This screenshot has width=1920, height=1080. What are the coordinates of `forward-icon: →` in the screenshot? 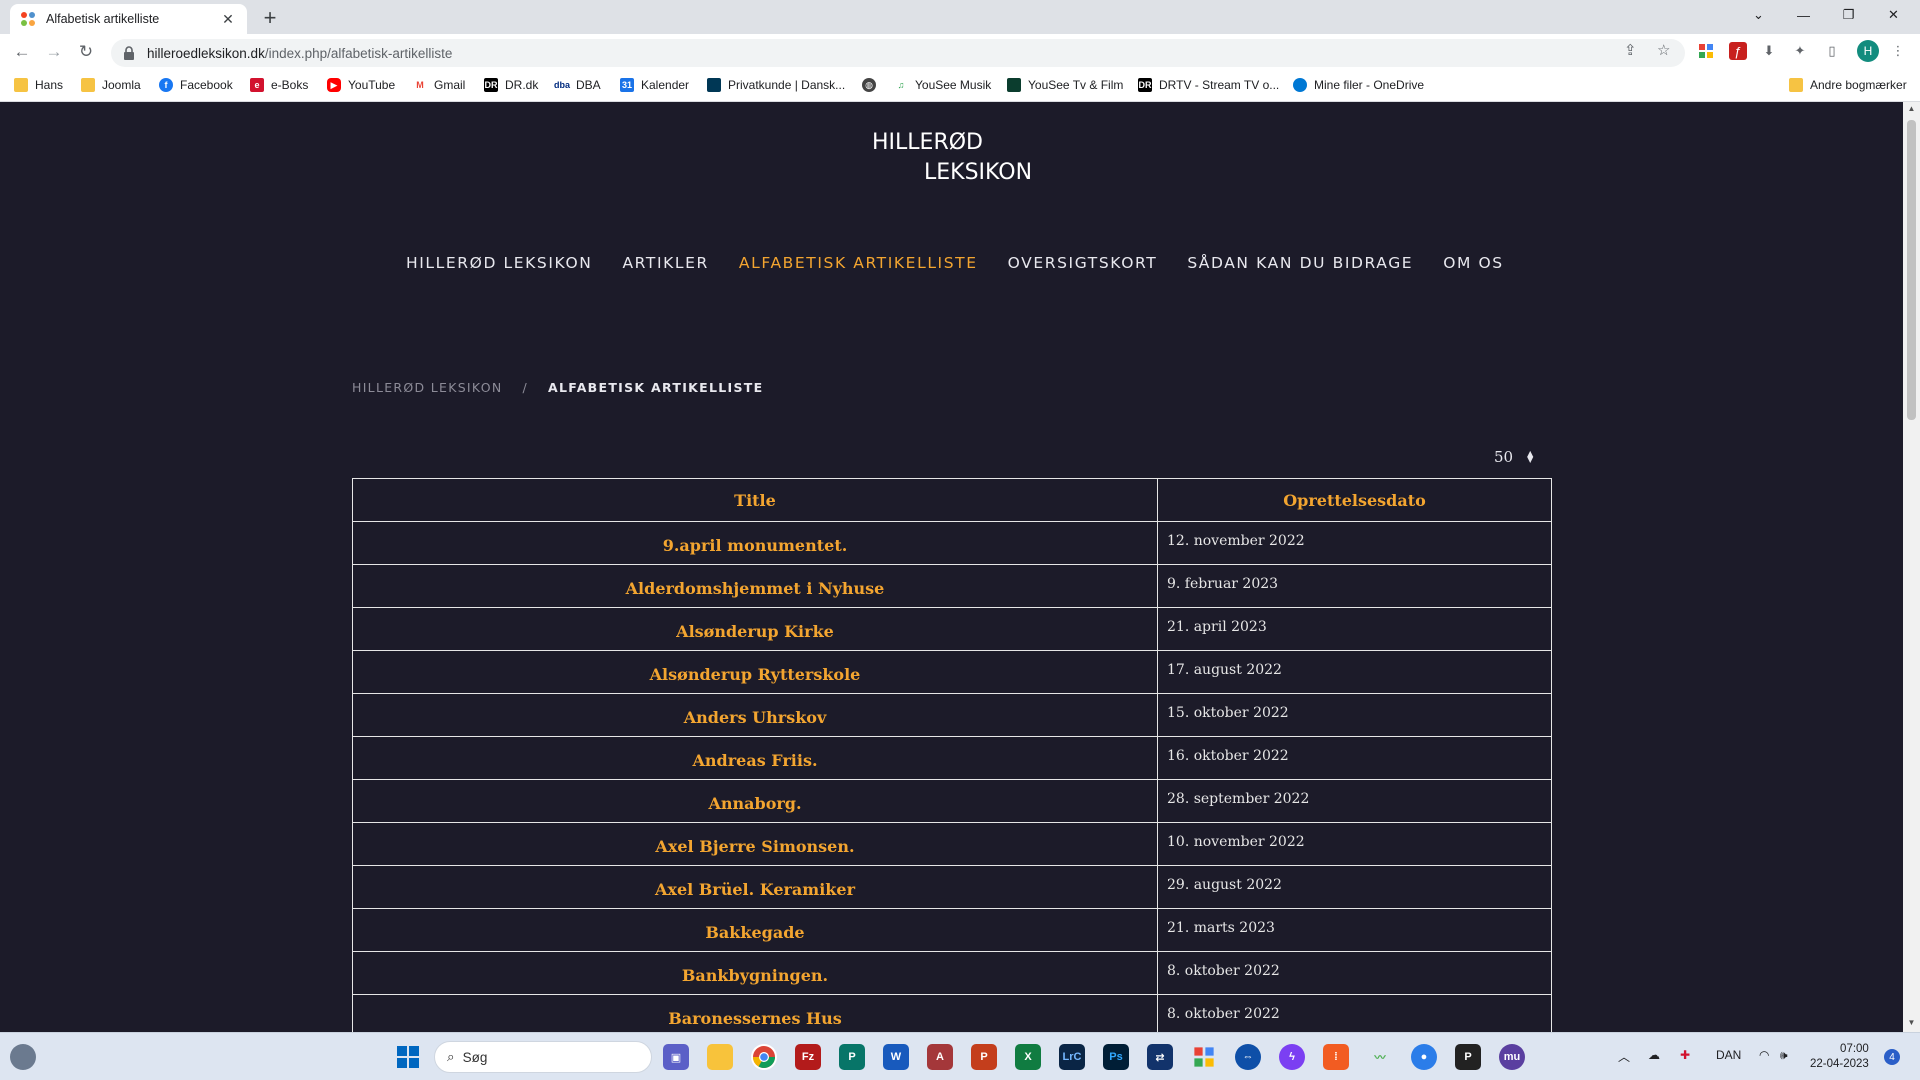 It's located at (54, 52).